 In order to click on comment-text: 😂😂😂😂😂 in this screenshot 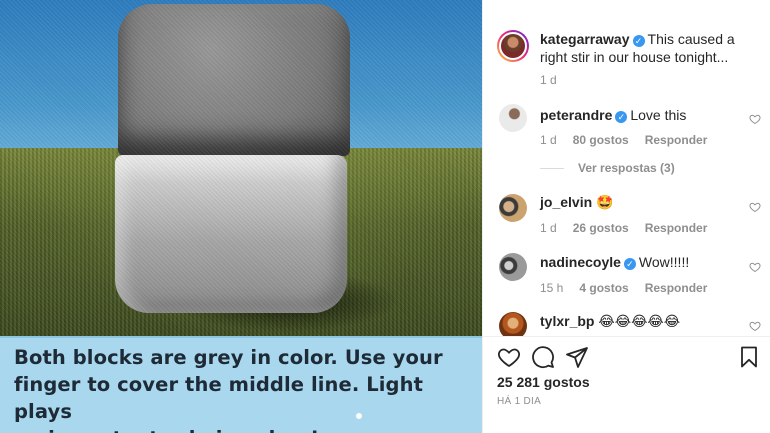, I will do `click(639, 321)`.